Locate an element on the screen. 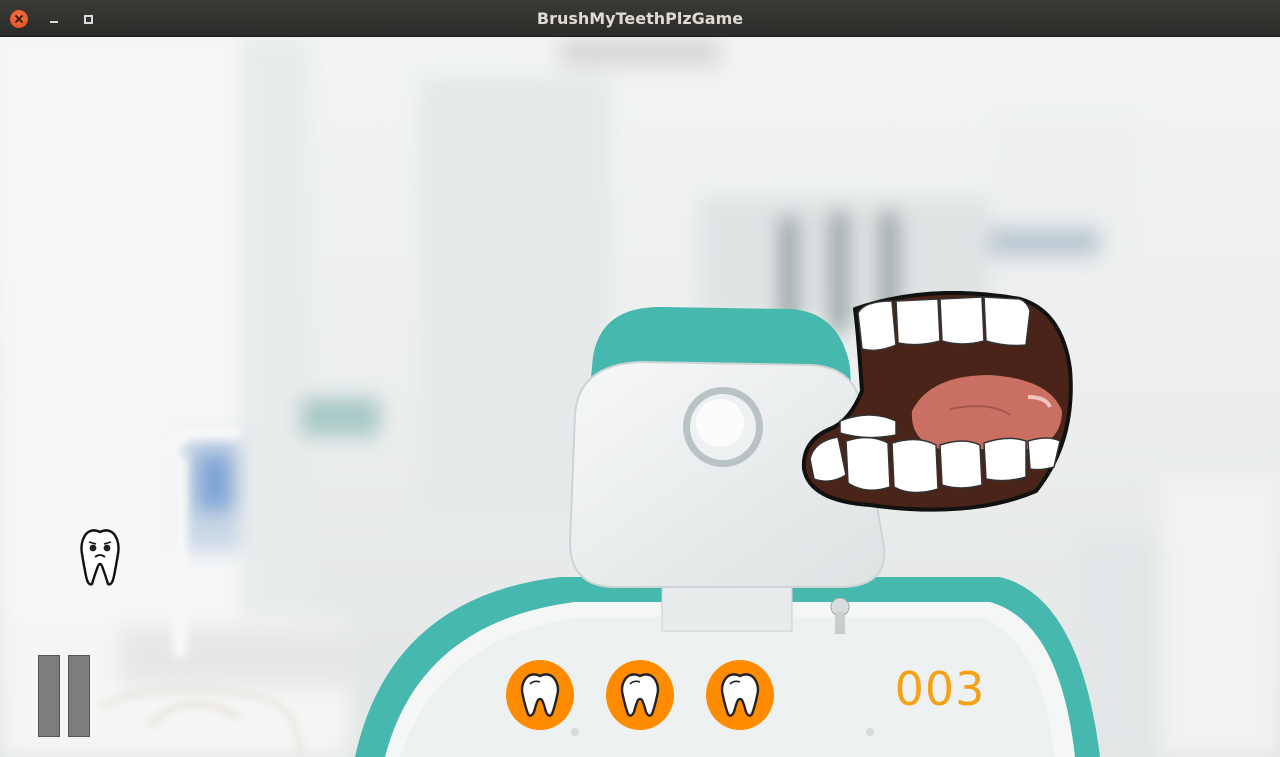 This screenshot has width=1280, height=757. score-counter: 003 is located at coordinates (940, 689).